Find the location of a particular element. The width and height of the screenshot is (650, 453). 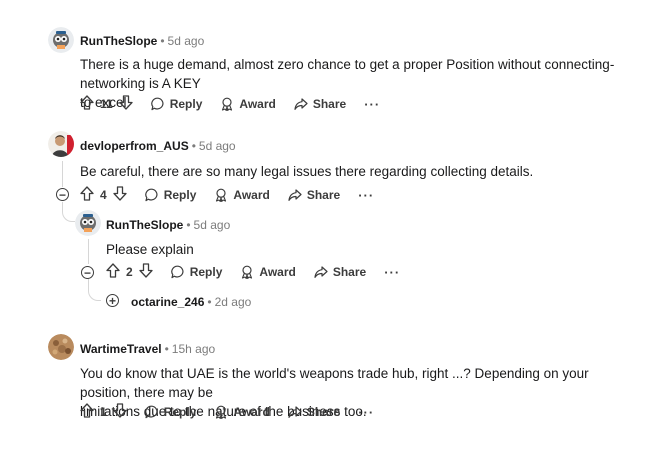

vote-count: 4 is located at coordinates (103, 195).